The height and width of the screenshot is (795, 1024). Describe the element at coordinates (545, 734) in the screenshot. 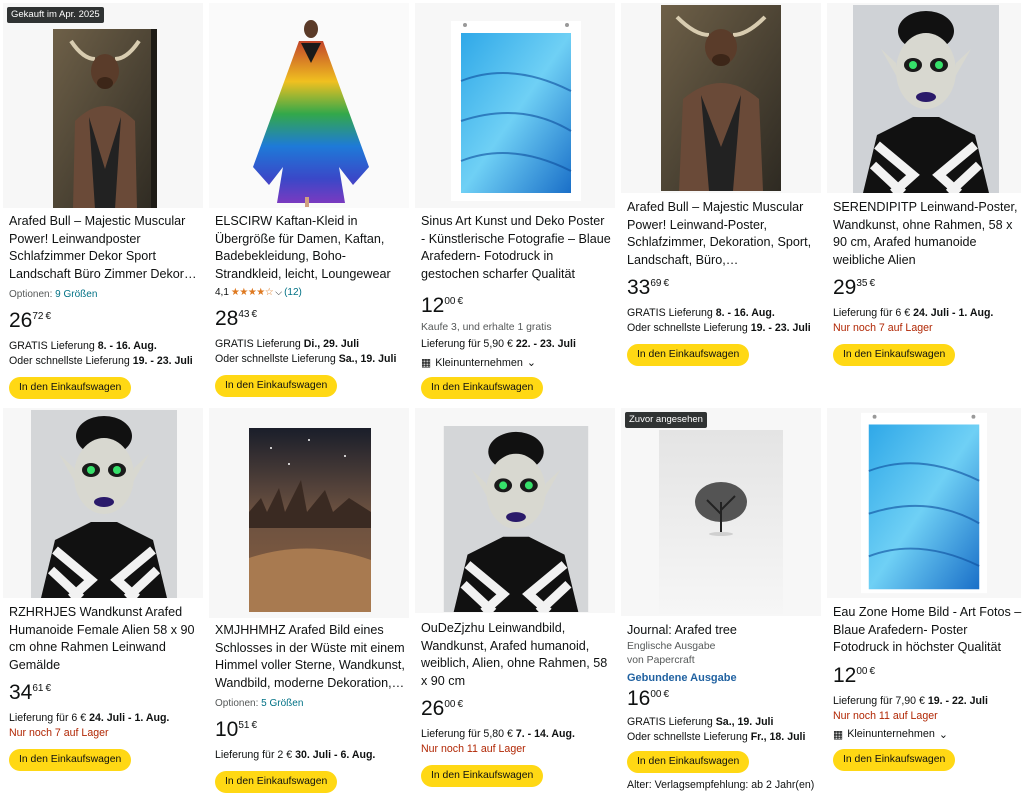

I see `delivery-date: 7. - 14. Aug.` at that location.